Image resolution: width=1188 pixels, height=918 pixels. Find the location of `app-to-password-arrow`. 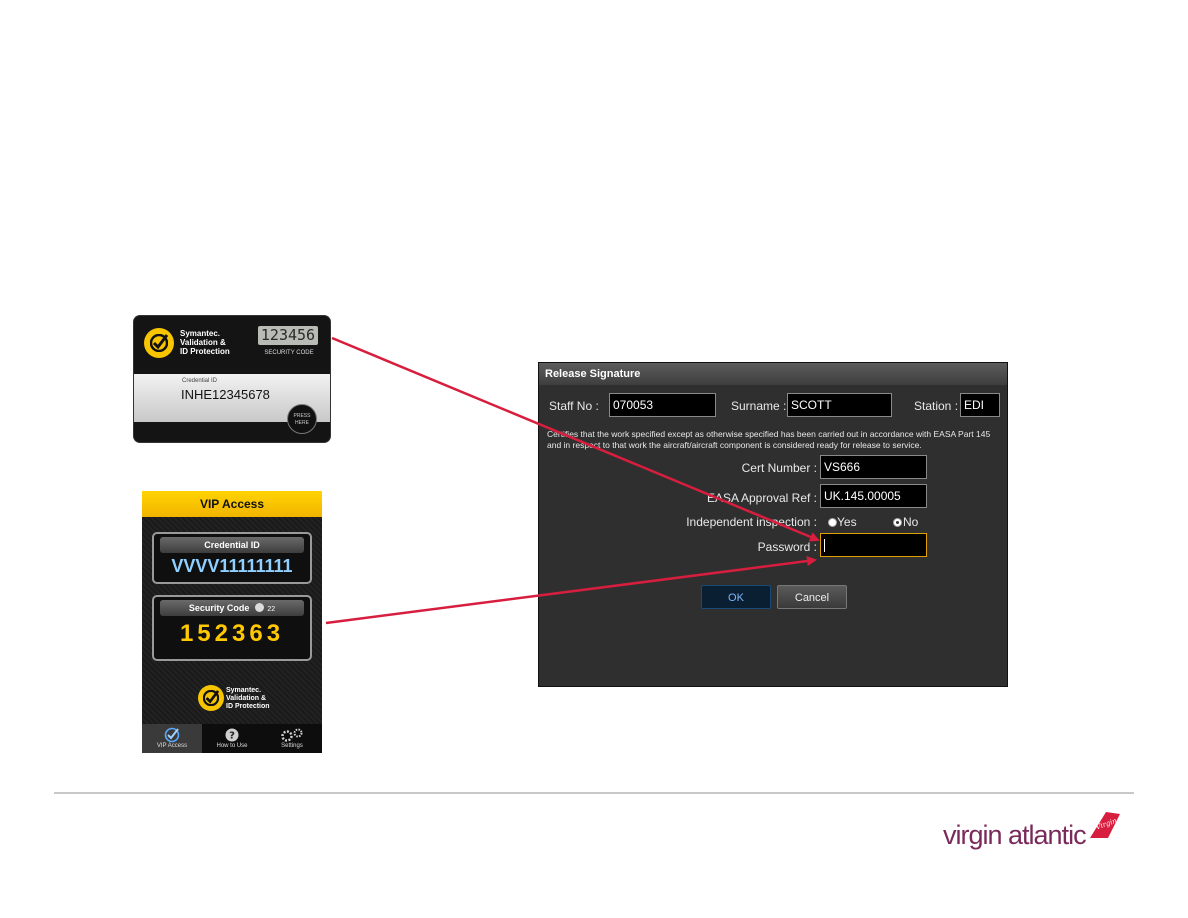

app-to-password-arrow is located at coordinates (571, 590).